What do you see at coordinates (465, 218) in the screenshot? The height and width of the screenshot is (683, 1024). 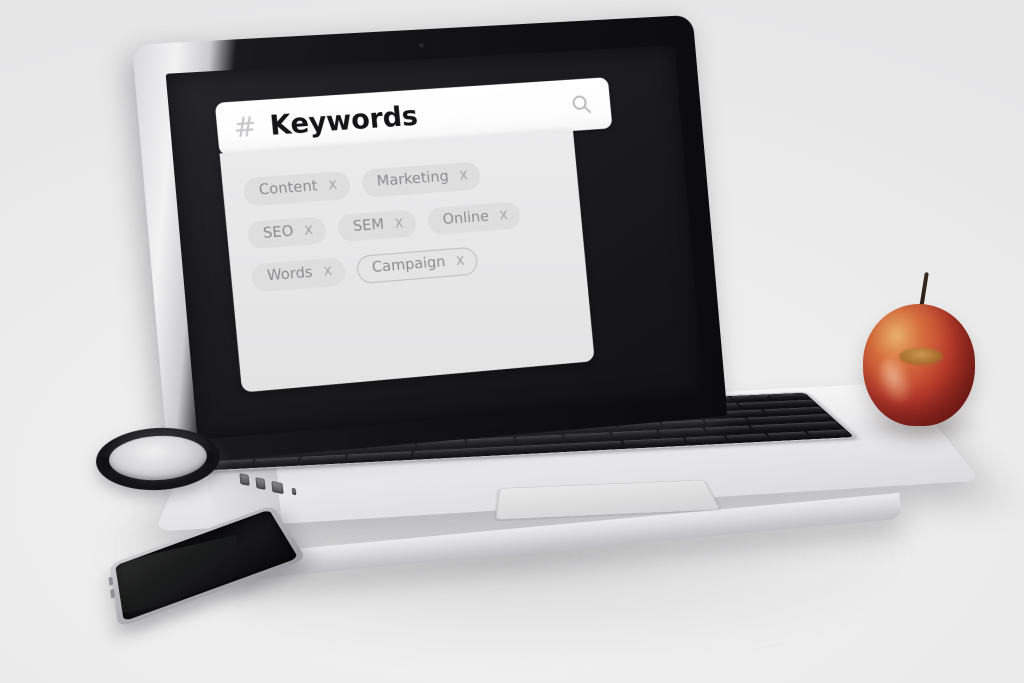 I see `tag-label: Online` at bounding box center [465, 218].